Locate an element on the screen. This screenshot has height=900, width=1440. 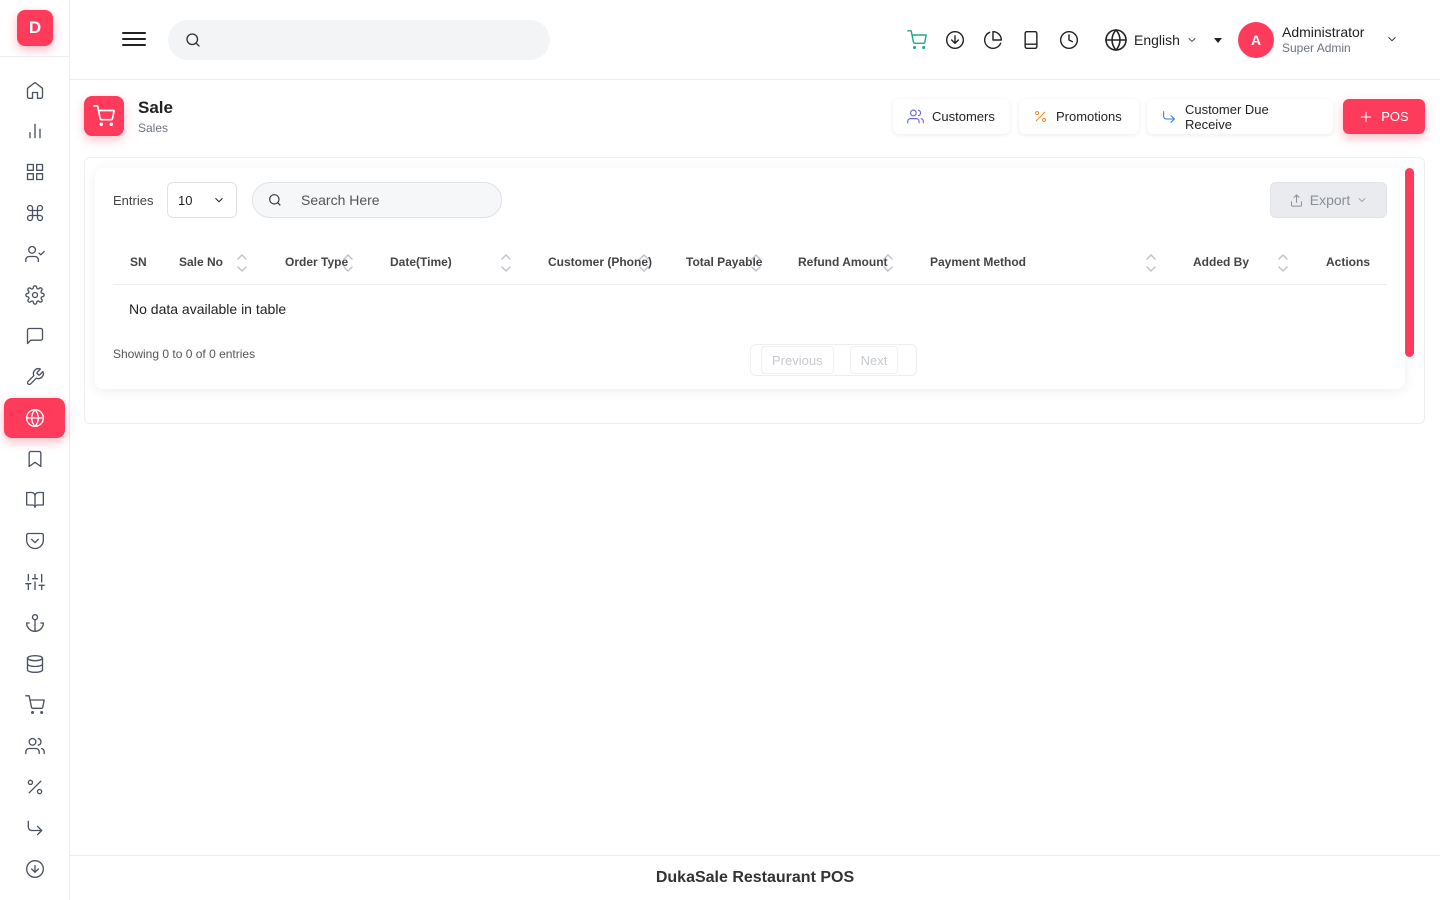
quick-download-button is located at coordinates (955, 40).